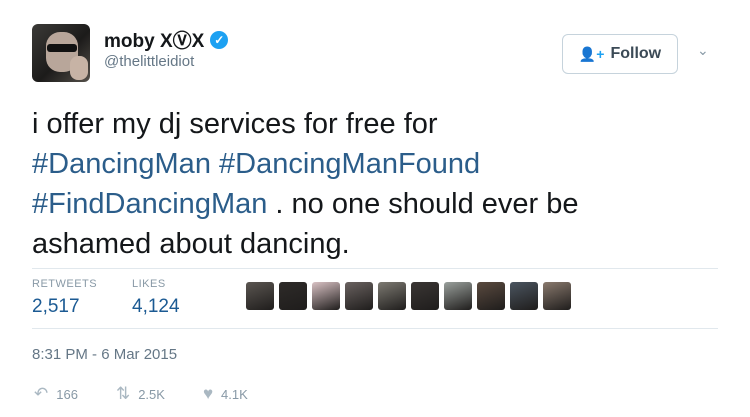 This screenshot has width=750, height=417. Describe the element at coordinates (104, 354) in the screenshot. I see `tweet-timestamp: 8:31 PM - 6 Mar 2015` at that location.